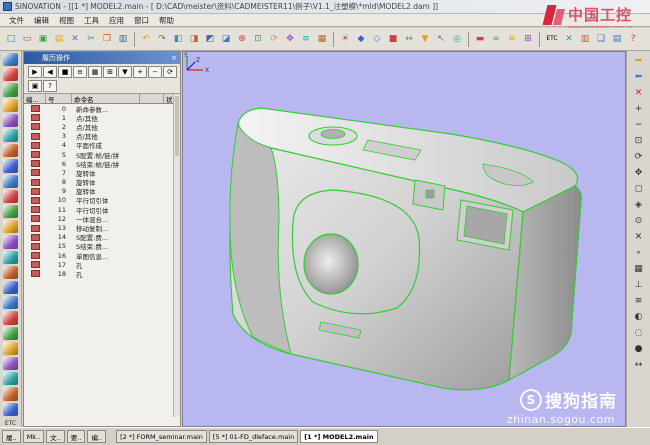 This screenshot has height=445, width=650. Describe the element at coordinates (152, 98) in the screenshot. I see `column-header-blank` at that location.